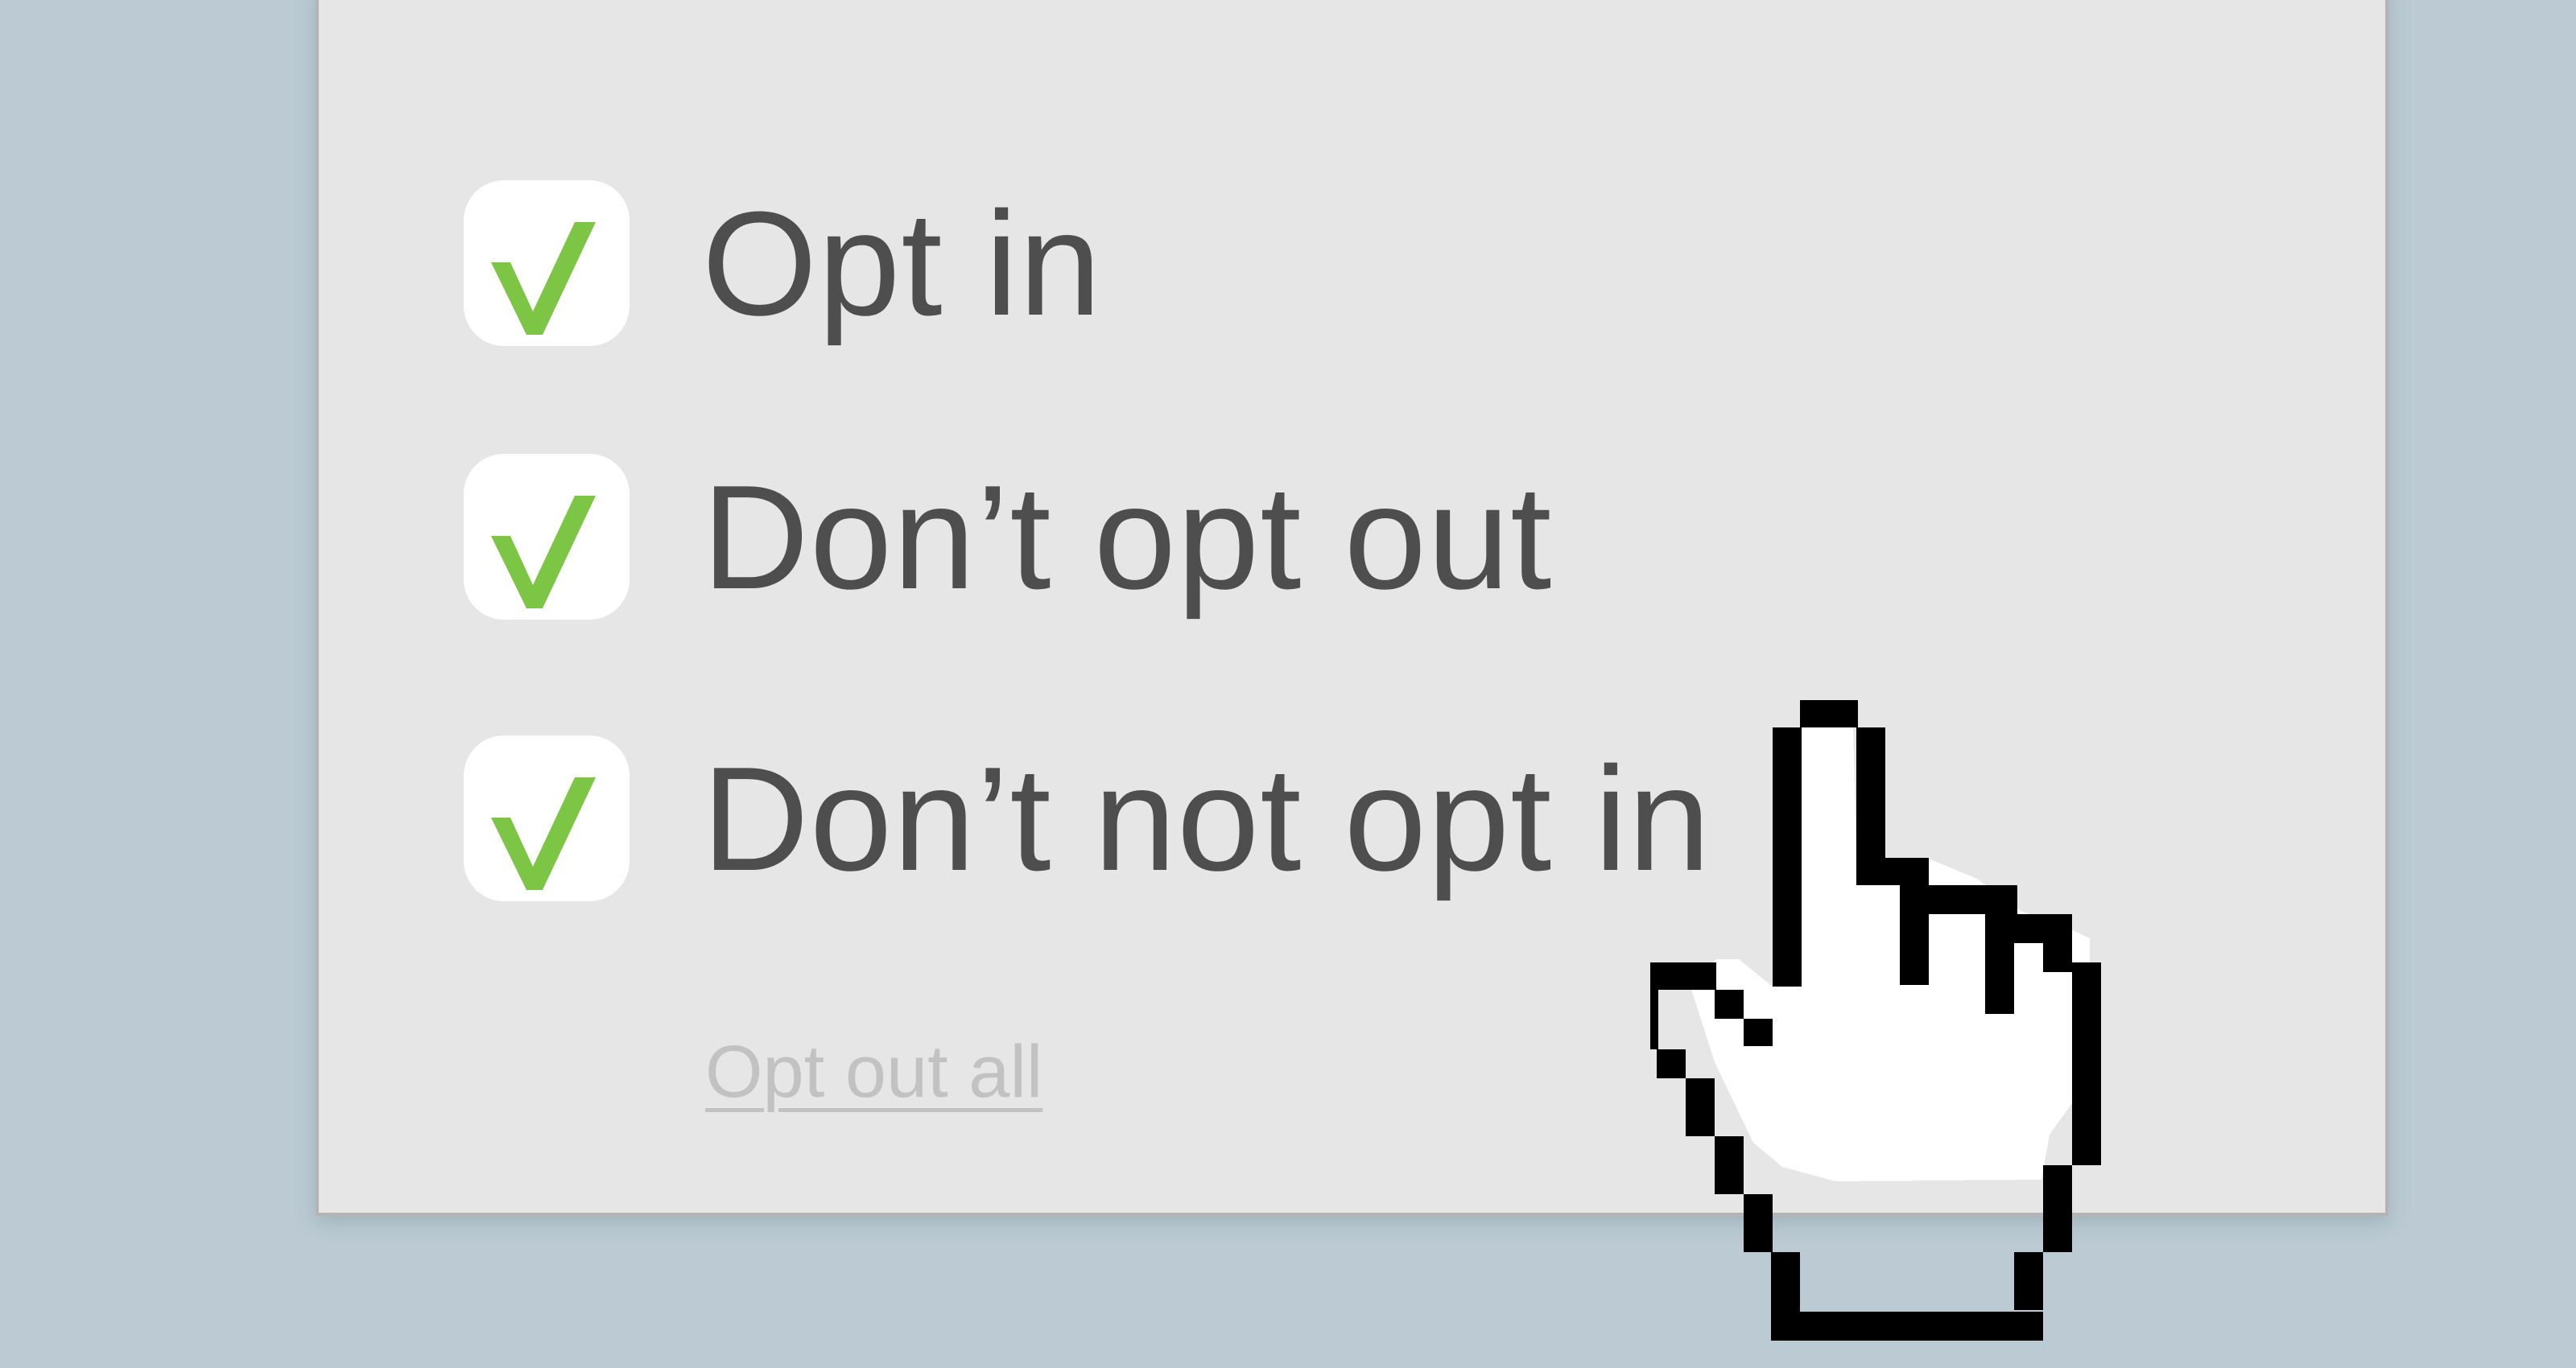 The height and width of the screenshot is (1368, 2576). I want to click on opt-out-all-link: Opt out all, so click(873, 1072).